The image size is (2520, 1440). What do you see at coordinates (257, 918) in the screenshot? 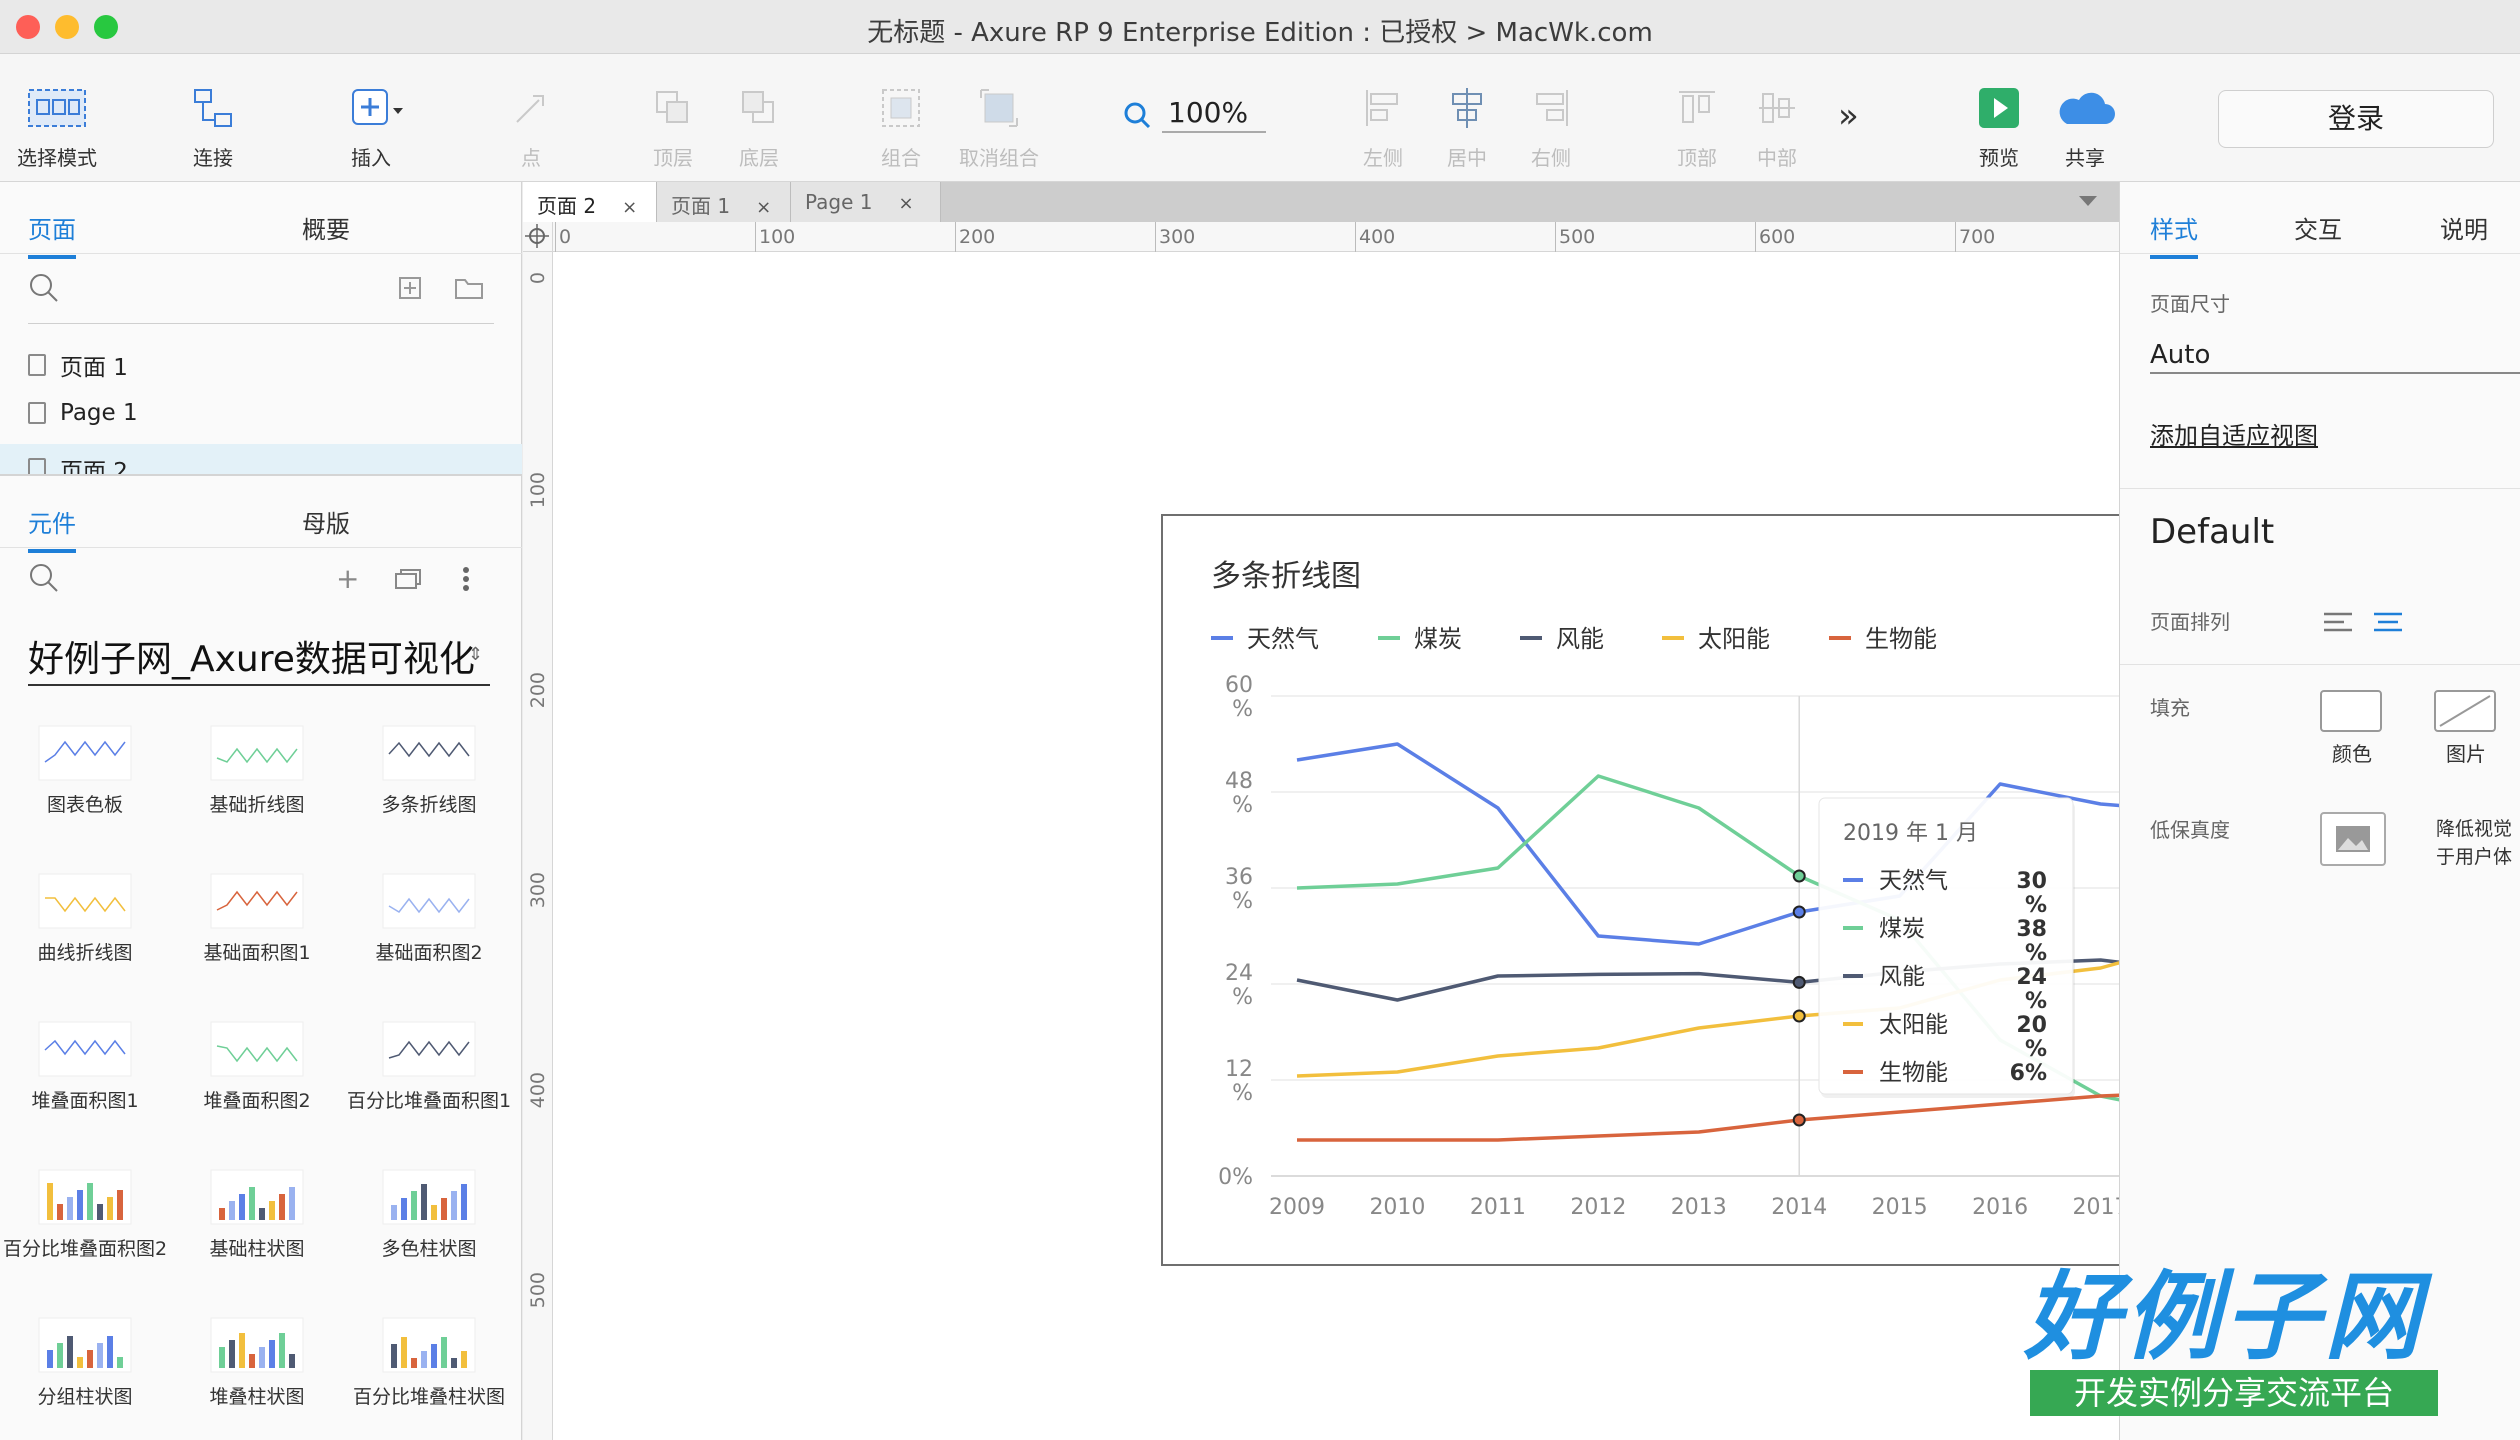
I see `widget-item: 基础面积图1` at bounding box center [257, 918].